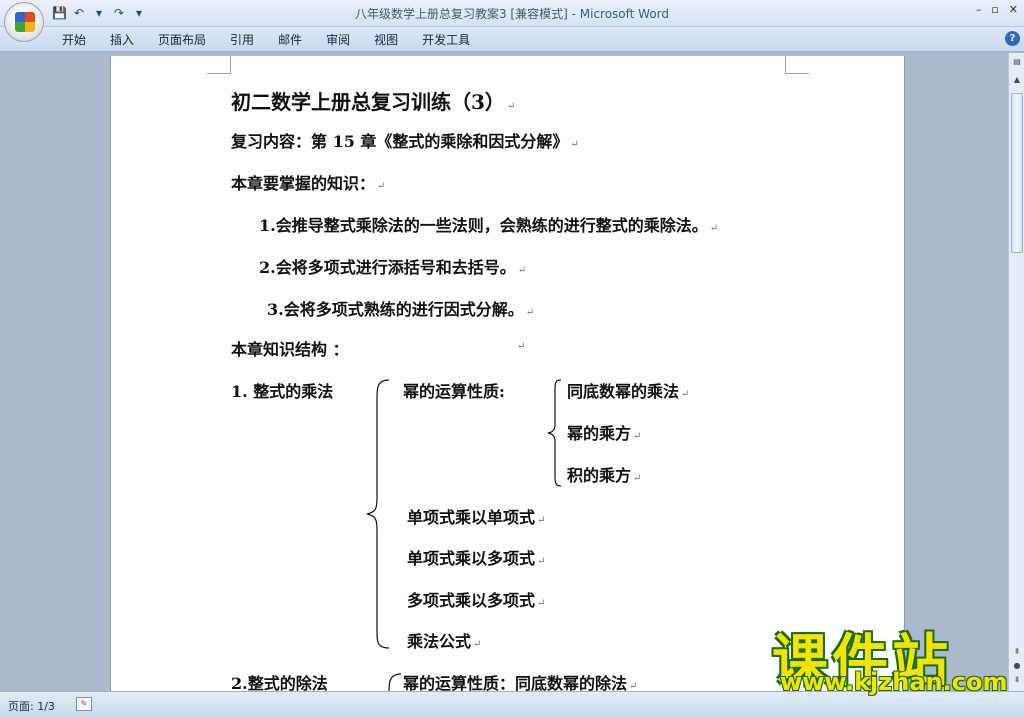 The height and width of the screenshot is (718, 1024). What do you see at coordinates (1016, 372) in the screenshot?
I see `vertical-scrollbar: ▤ ▲ ⇞ ● ⇟` at bounding box center [1016, 372].